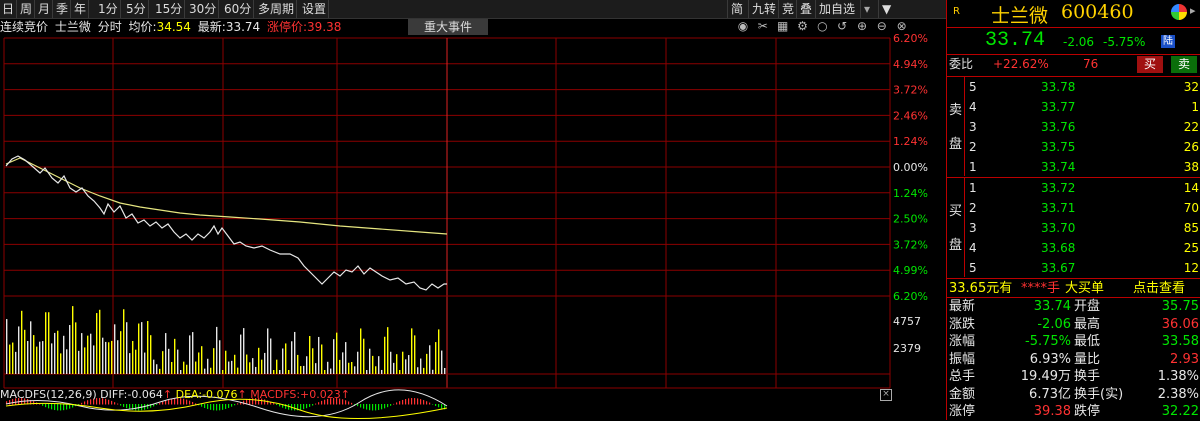  I want to click on period-week-button: 周, so click(27, 9).